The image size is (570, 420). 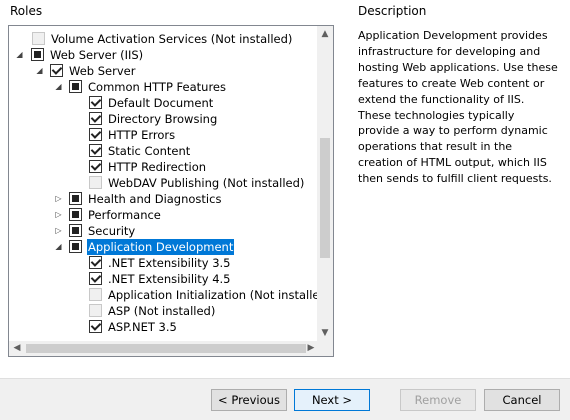 What do you see at coordinates (95, 294) in the screenshot?
I see `checkbox-application-initialization` at bounding box center [95, 294].